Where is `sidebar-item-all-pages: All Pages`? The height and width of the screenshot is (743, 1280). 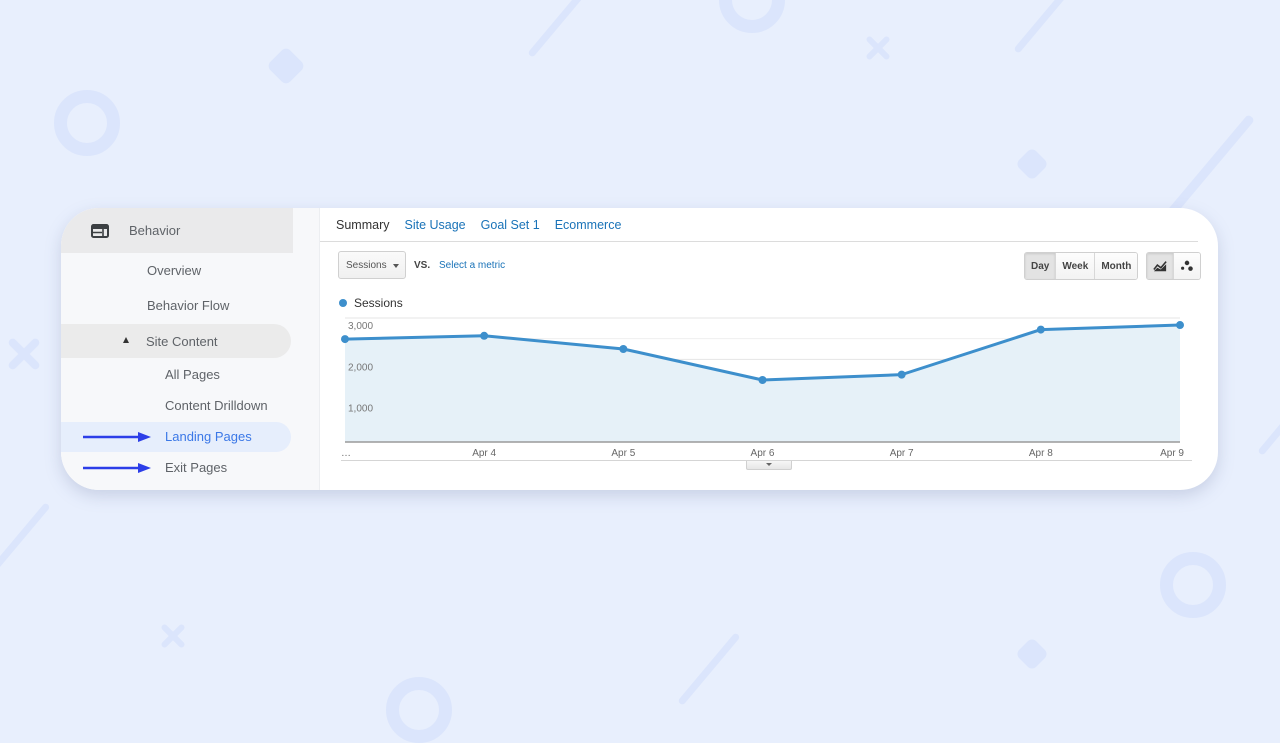 sidebar-item-all-pages: All Pages is located at coordinates (192, 374).